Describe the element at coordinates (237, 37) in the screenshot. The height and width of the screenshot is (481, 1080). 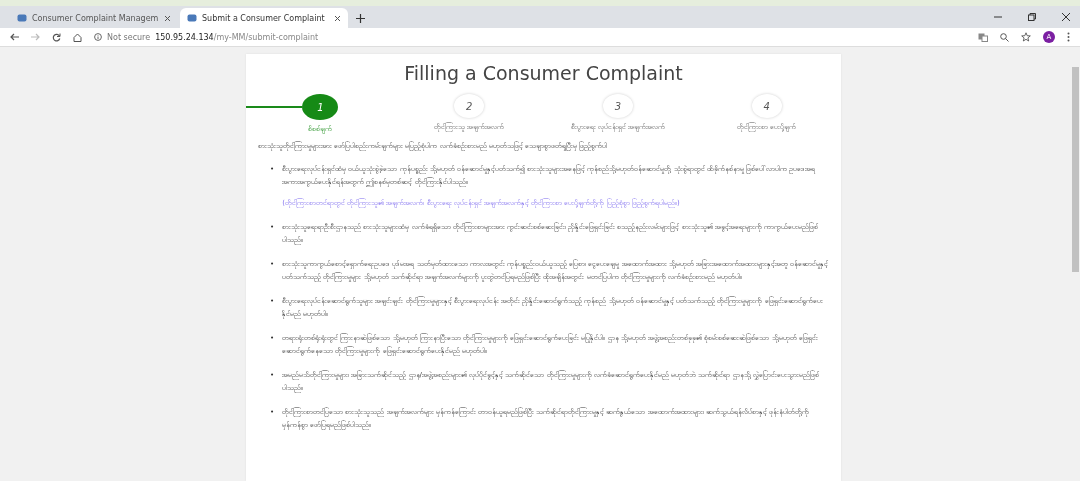
I see `url-text: 150.95.24.134/my-MM/submit-complaint` at that location.